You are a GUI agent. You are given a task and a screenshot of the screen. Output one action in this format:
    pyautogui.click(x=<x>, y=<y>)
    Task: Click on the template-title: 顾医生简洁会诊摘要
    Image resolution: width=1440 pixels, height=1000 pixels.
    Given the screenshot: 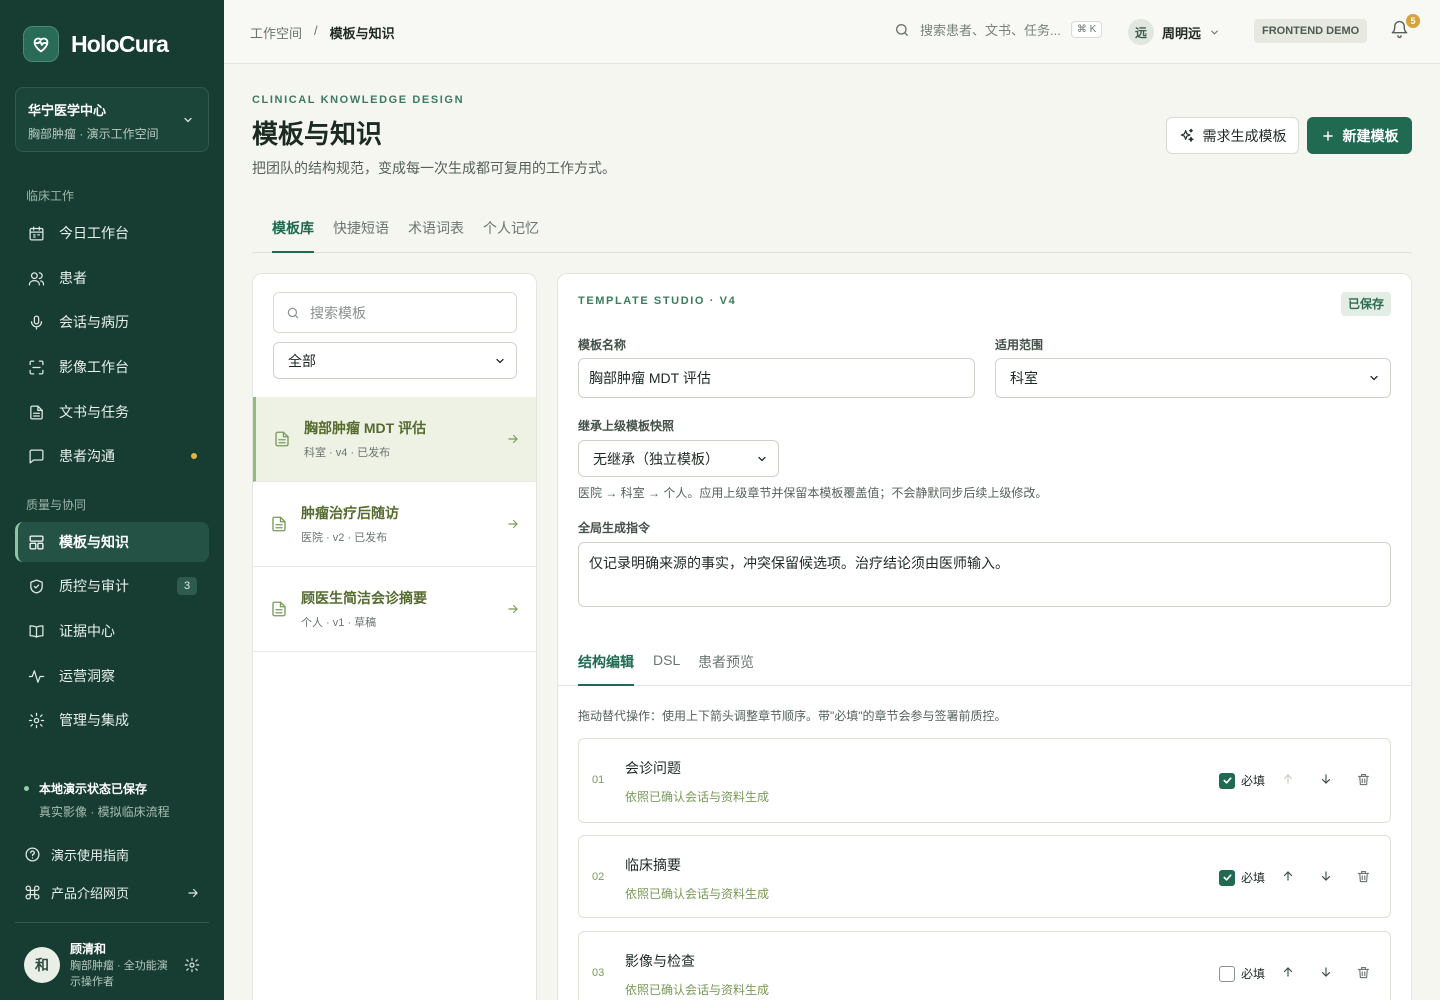 What is the action you would take?
    pyautogui.click(x=364, y=598)
    